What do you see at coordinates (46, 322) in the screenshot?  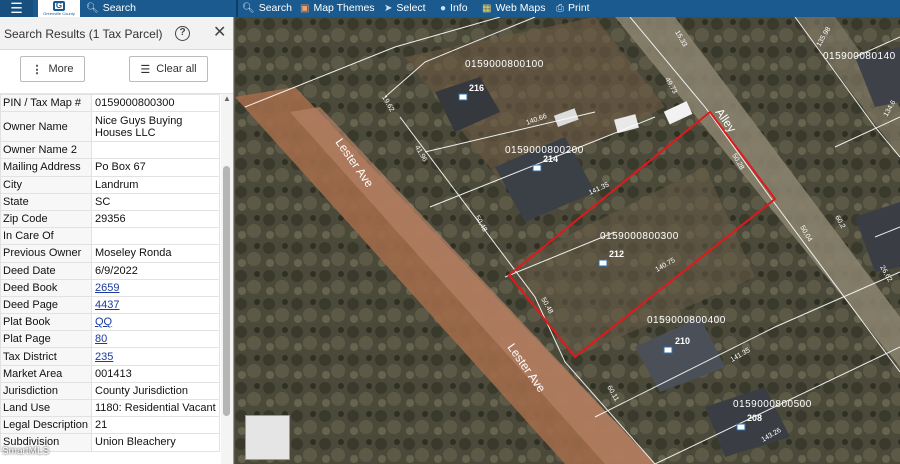 I see `attr-key: Plat Book` at bounding box center [46, 322].